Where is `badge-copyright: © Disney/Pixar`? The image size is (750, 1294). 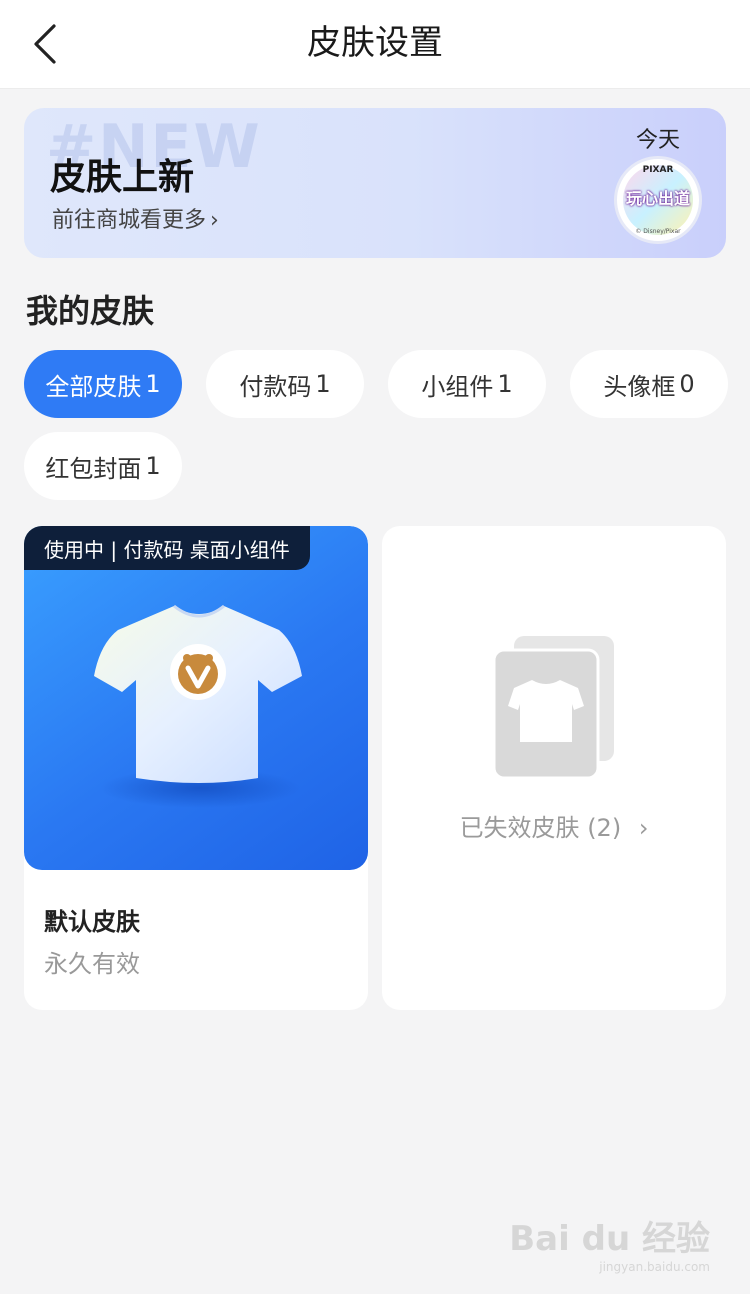 badge-copyright: © Disney/Pixar is located at coordinates (658, 231).